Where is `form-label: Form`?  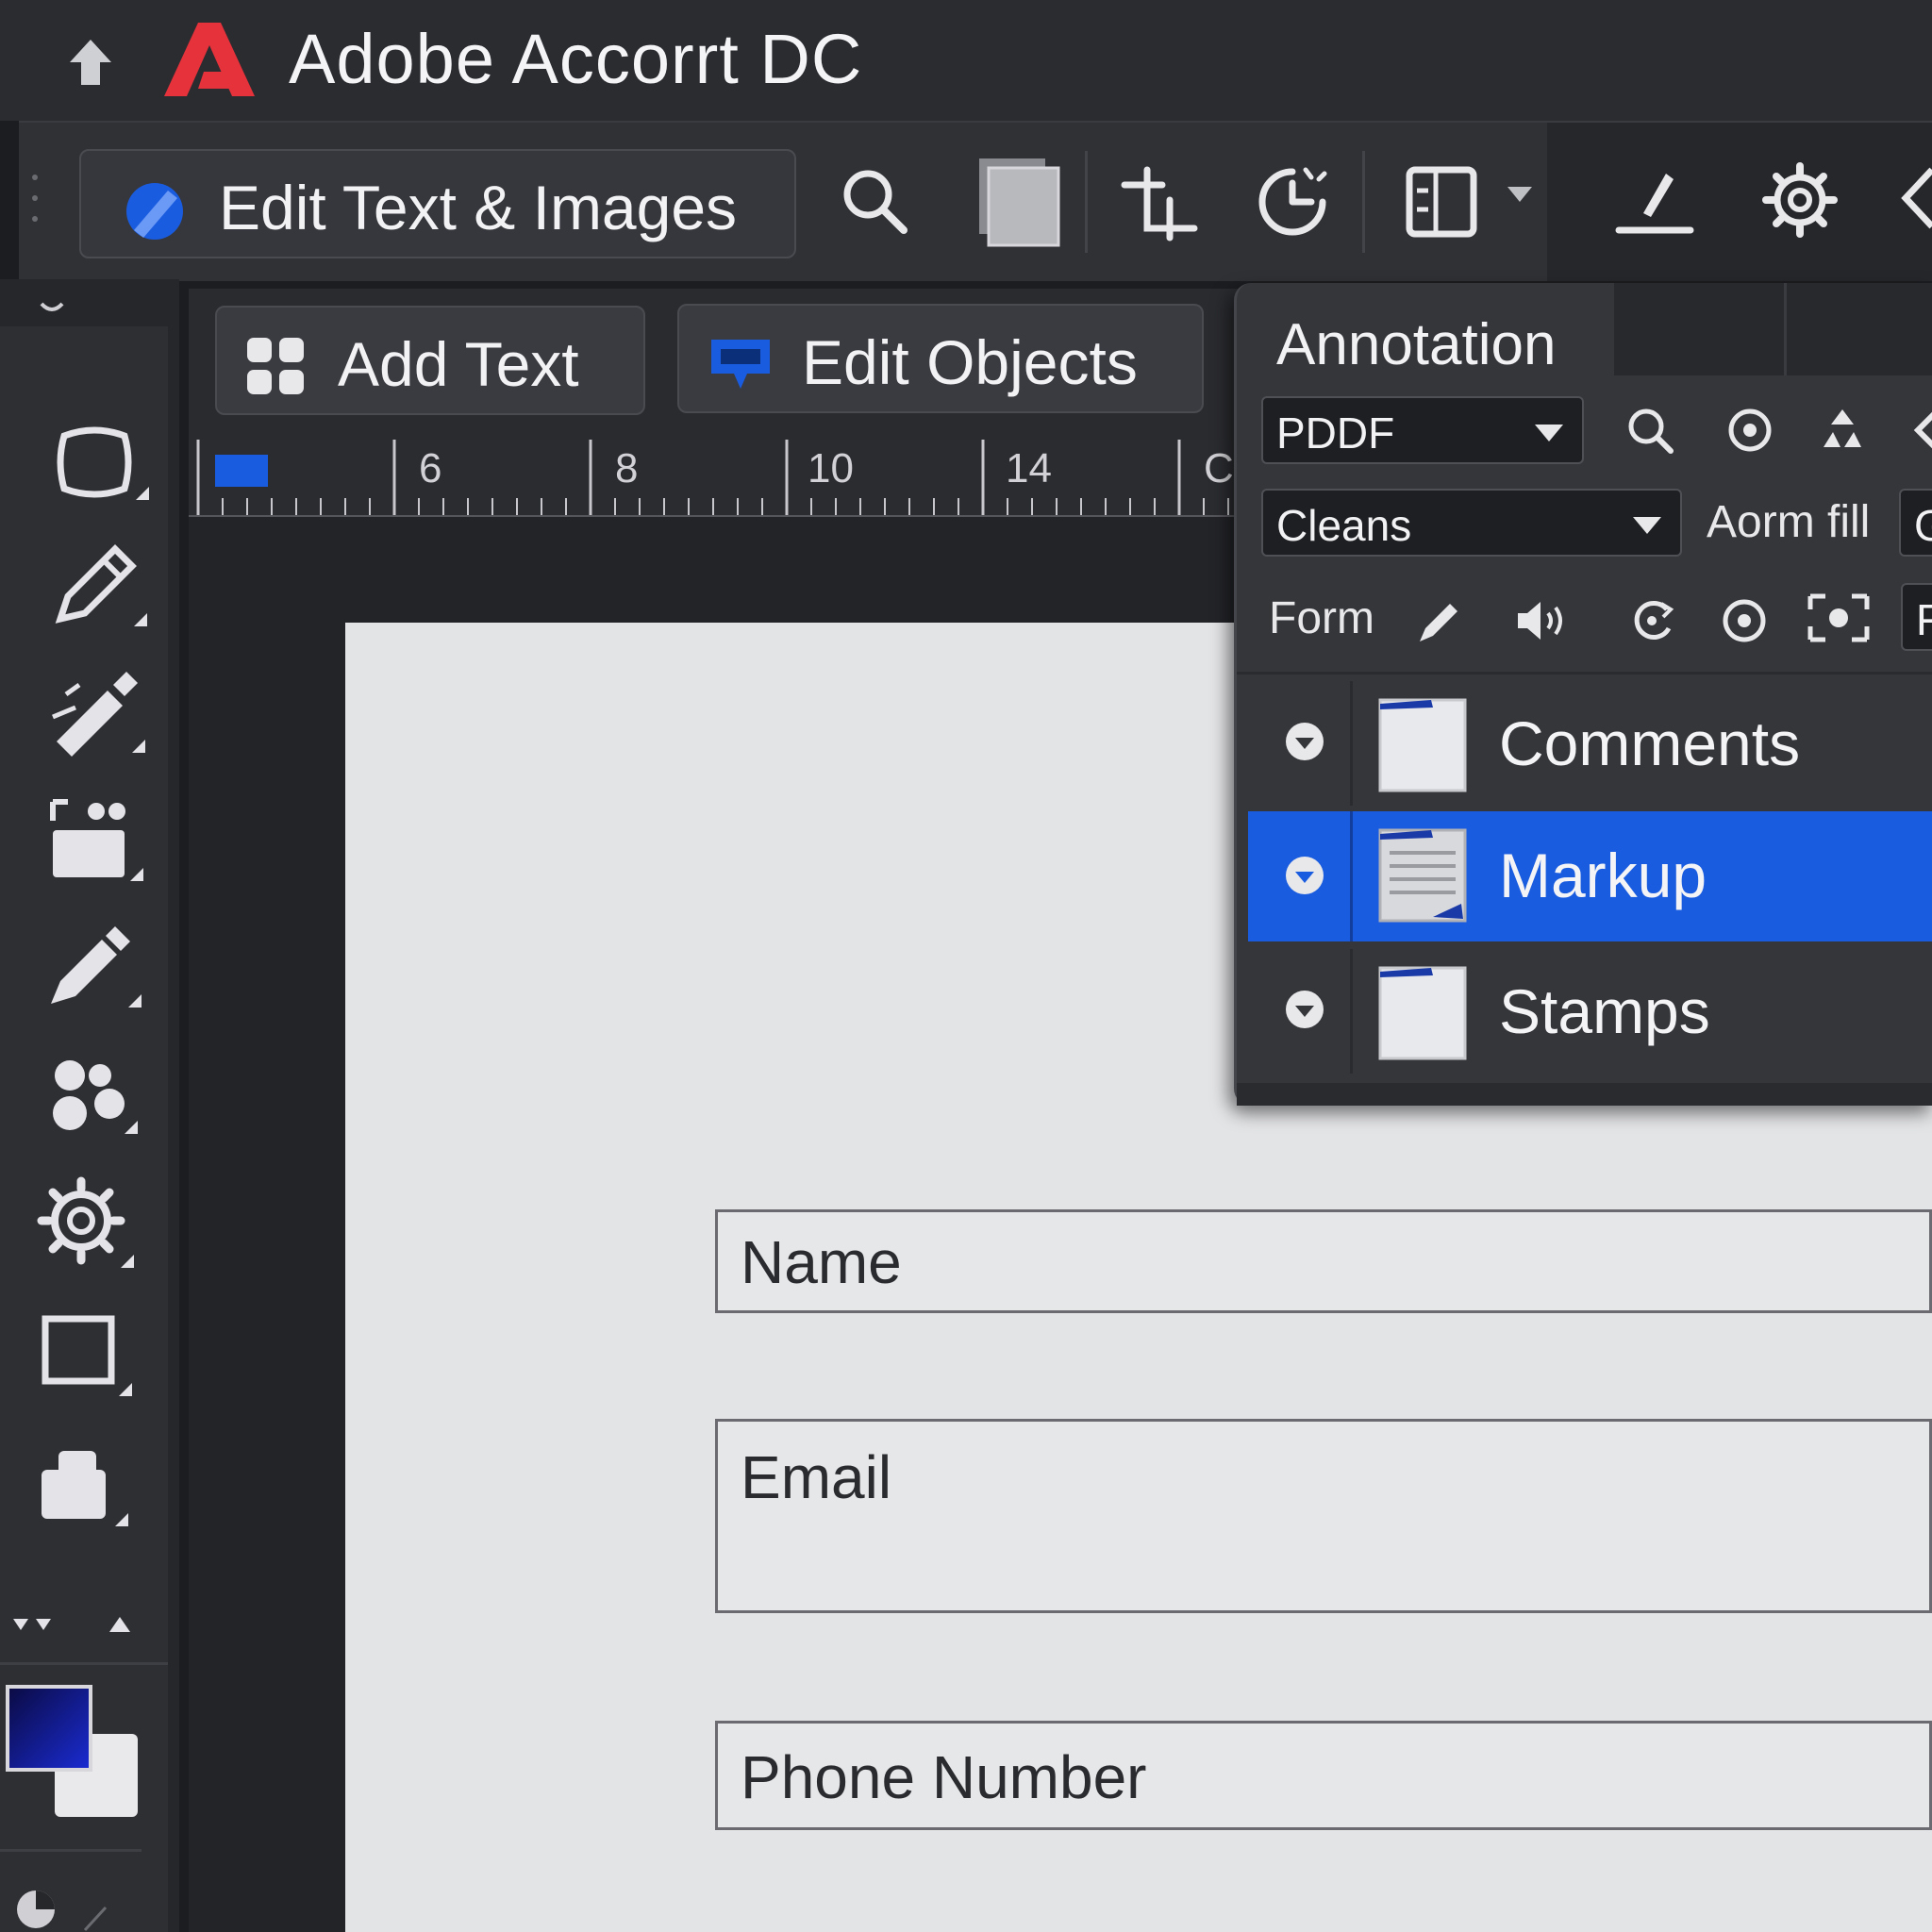
form-label: Form is located at coordinates (1321, 618).